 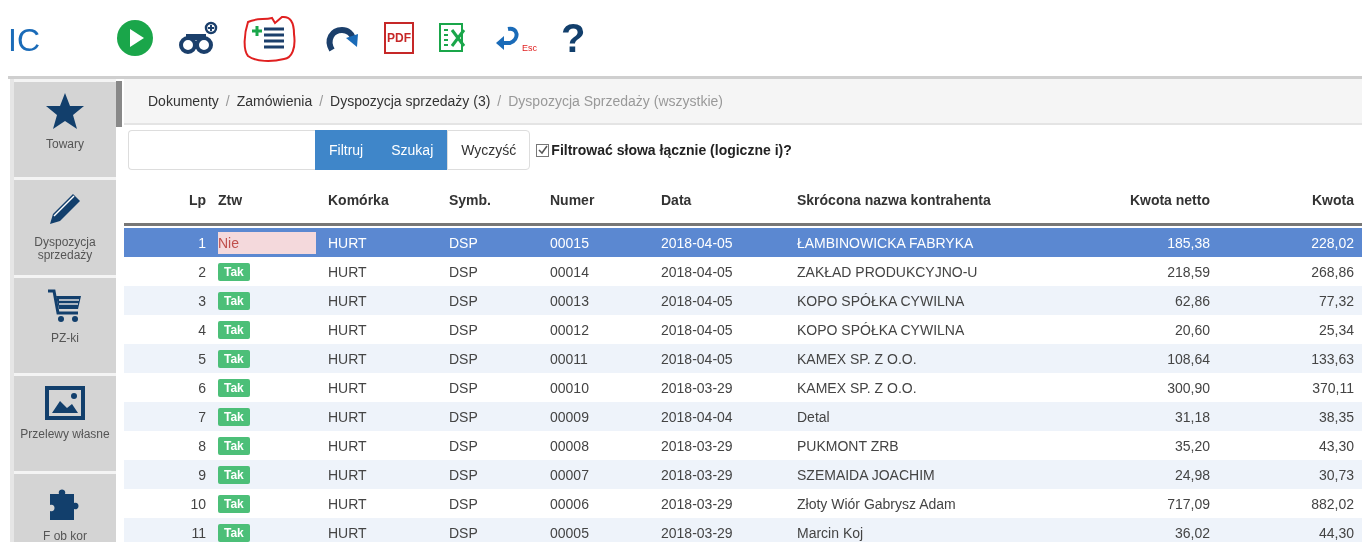 What do you see at coordinates (202, 271) in the screenshot?
I see `table-cell-text: 2` at bounding box center [202, 271].